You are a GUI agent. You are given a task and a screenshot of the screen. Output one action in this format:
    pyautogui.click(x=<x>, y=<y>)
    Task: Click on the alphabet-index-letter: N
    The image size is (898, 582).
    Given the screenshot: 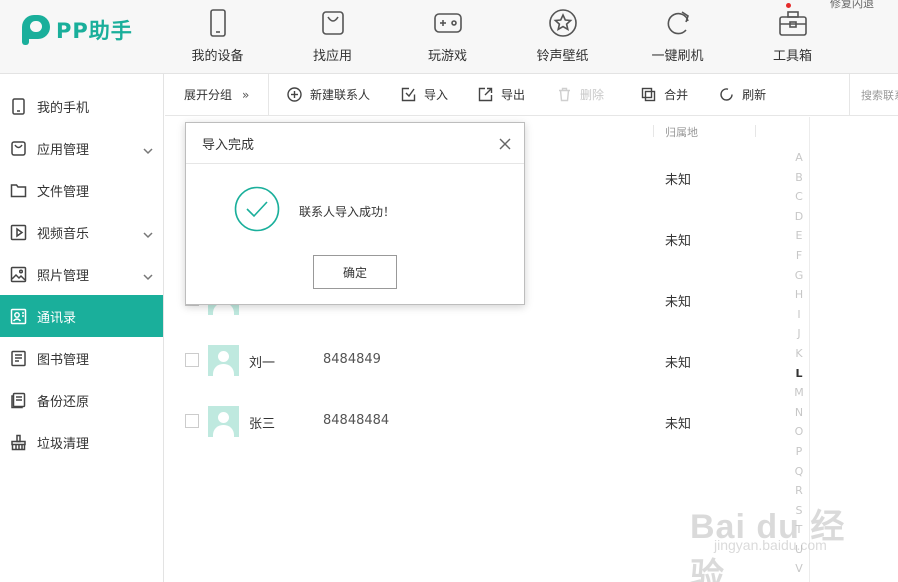 What is the action you would take?
    pyautogui.click(x=799, y=413)
    